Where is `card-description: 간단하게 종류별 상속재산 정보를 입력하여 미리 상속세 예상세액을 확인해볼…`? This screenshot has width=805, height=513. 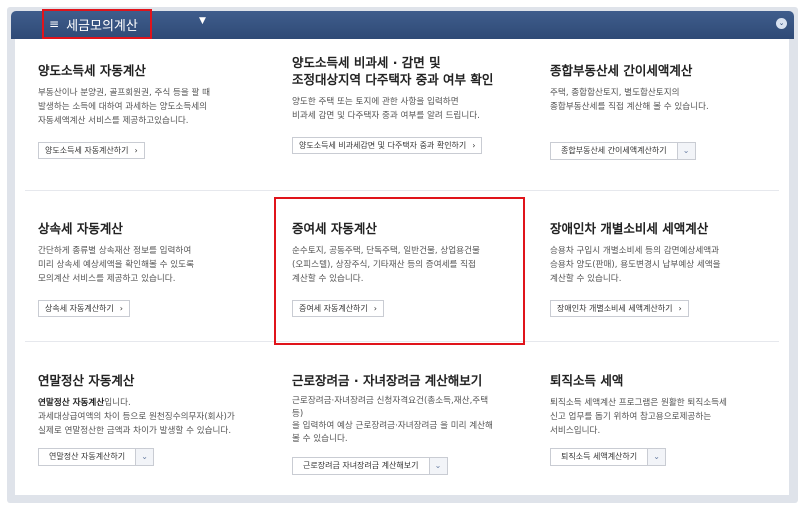 card-description: 간단하게 종류별 상속재산 정보를 입력하여 미리 상속세 예상세액을 확인해볼… is located at coordinates (116, 265).